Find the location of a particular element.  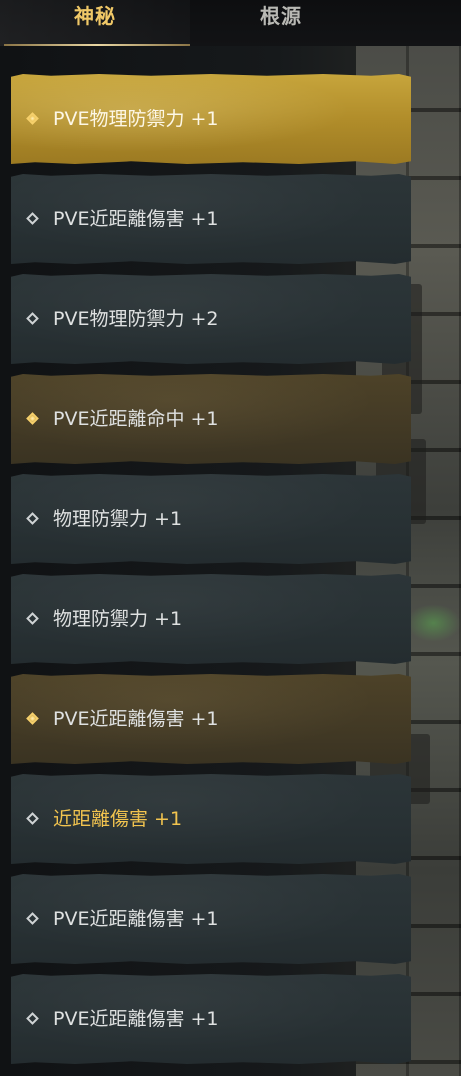

reward-label: PVE物理防禦力 +1 is located at coordinates (136, 119).